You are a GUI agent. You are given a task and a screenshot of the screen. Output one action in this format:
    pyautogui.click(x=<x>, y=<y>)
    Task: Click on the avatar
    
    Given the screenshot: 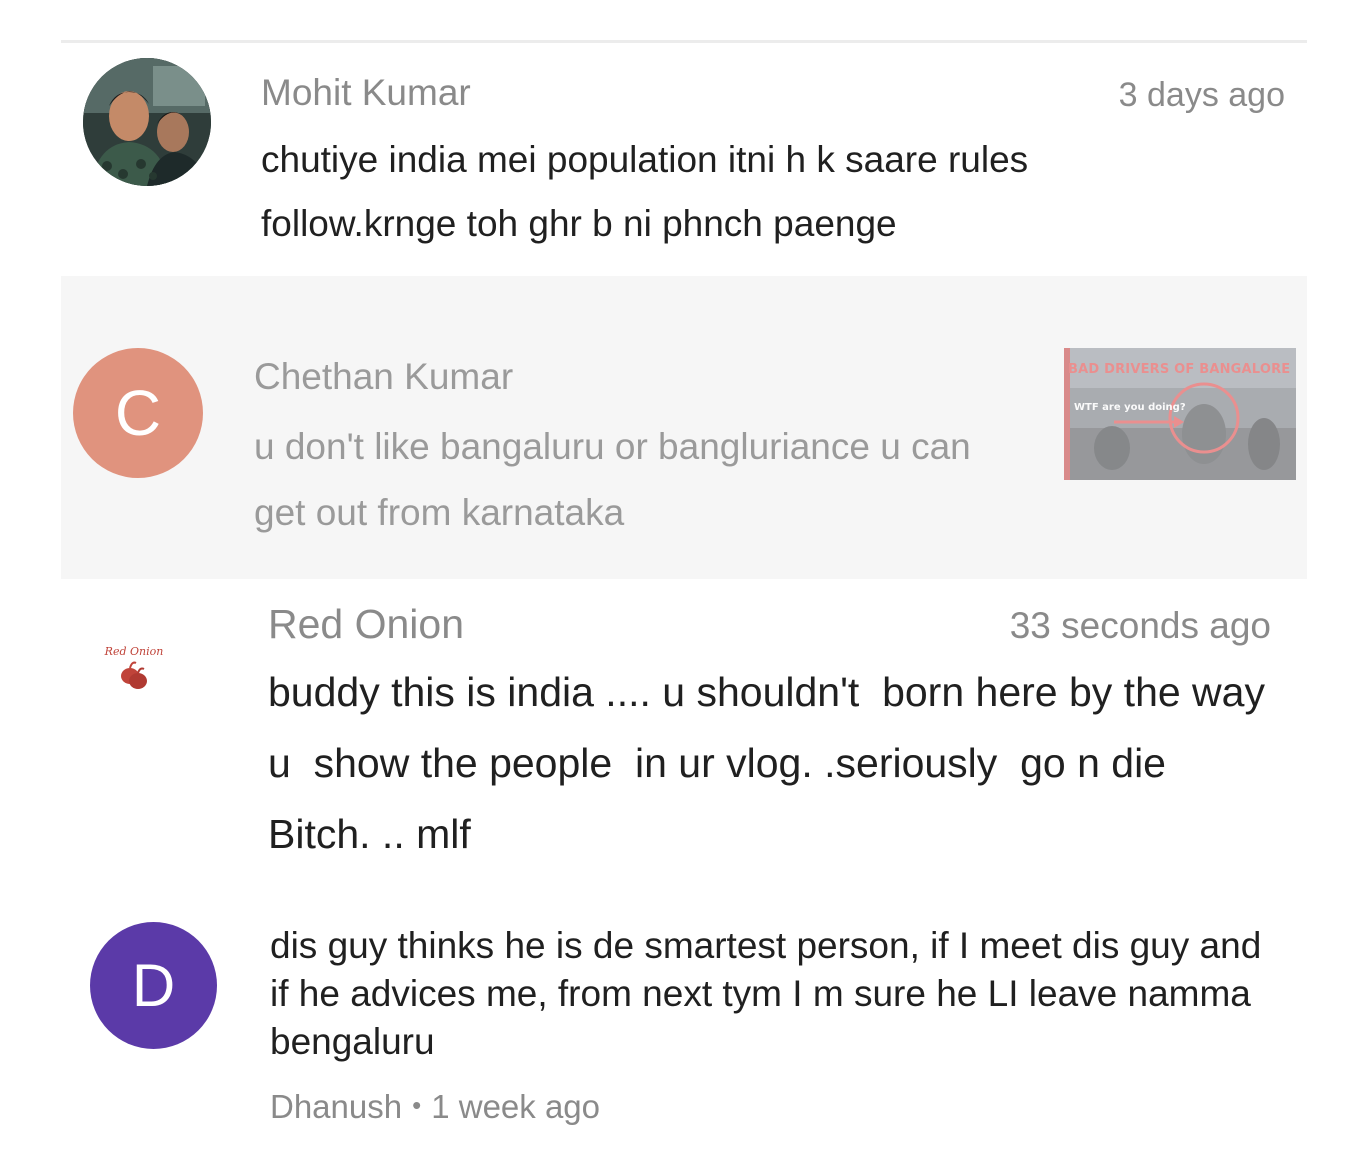 What is the action you would take?
    pyautogui.click(x=147, y=122)
    